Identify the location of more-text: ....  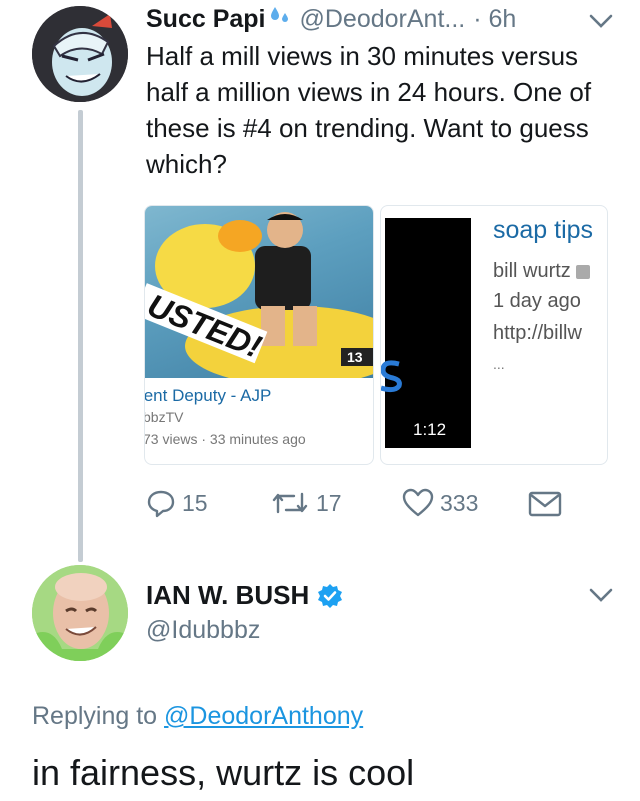
(499, 364).